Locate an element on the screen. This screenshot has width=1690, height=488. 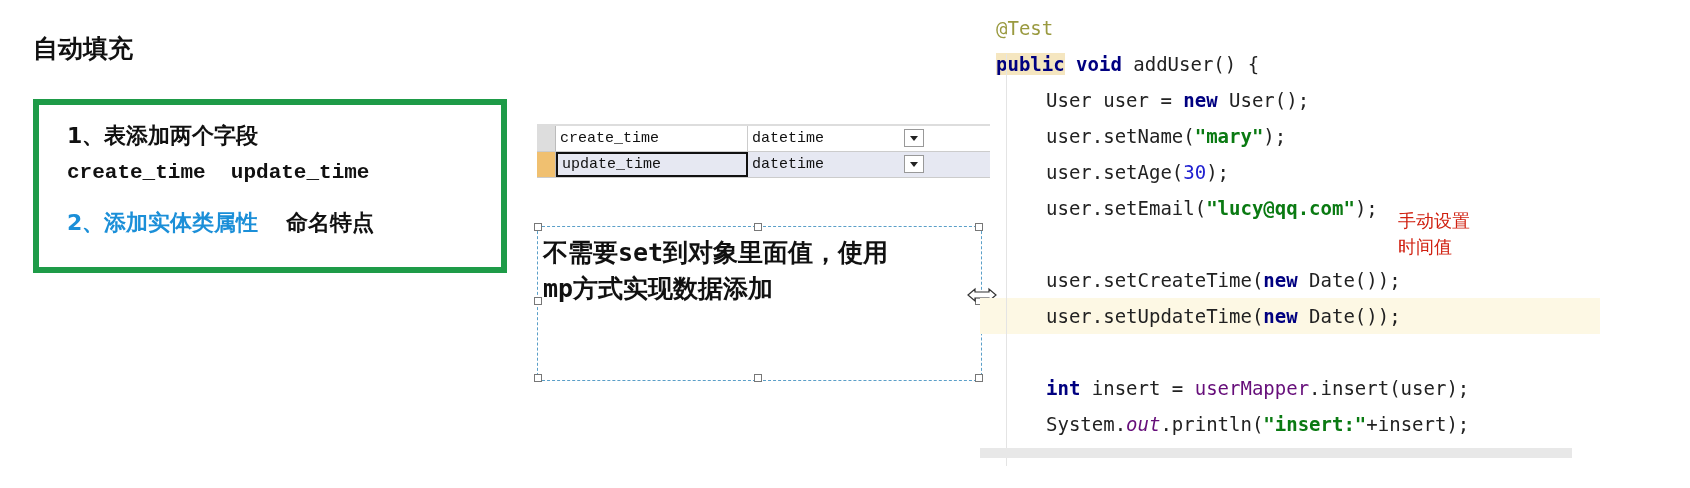
note-text: 命名特点 is located at coordinates (330, 223).